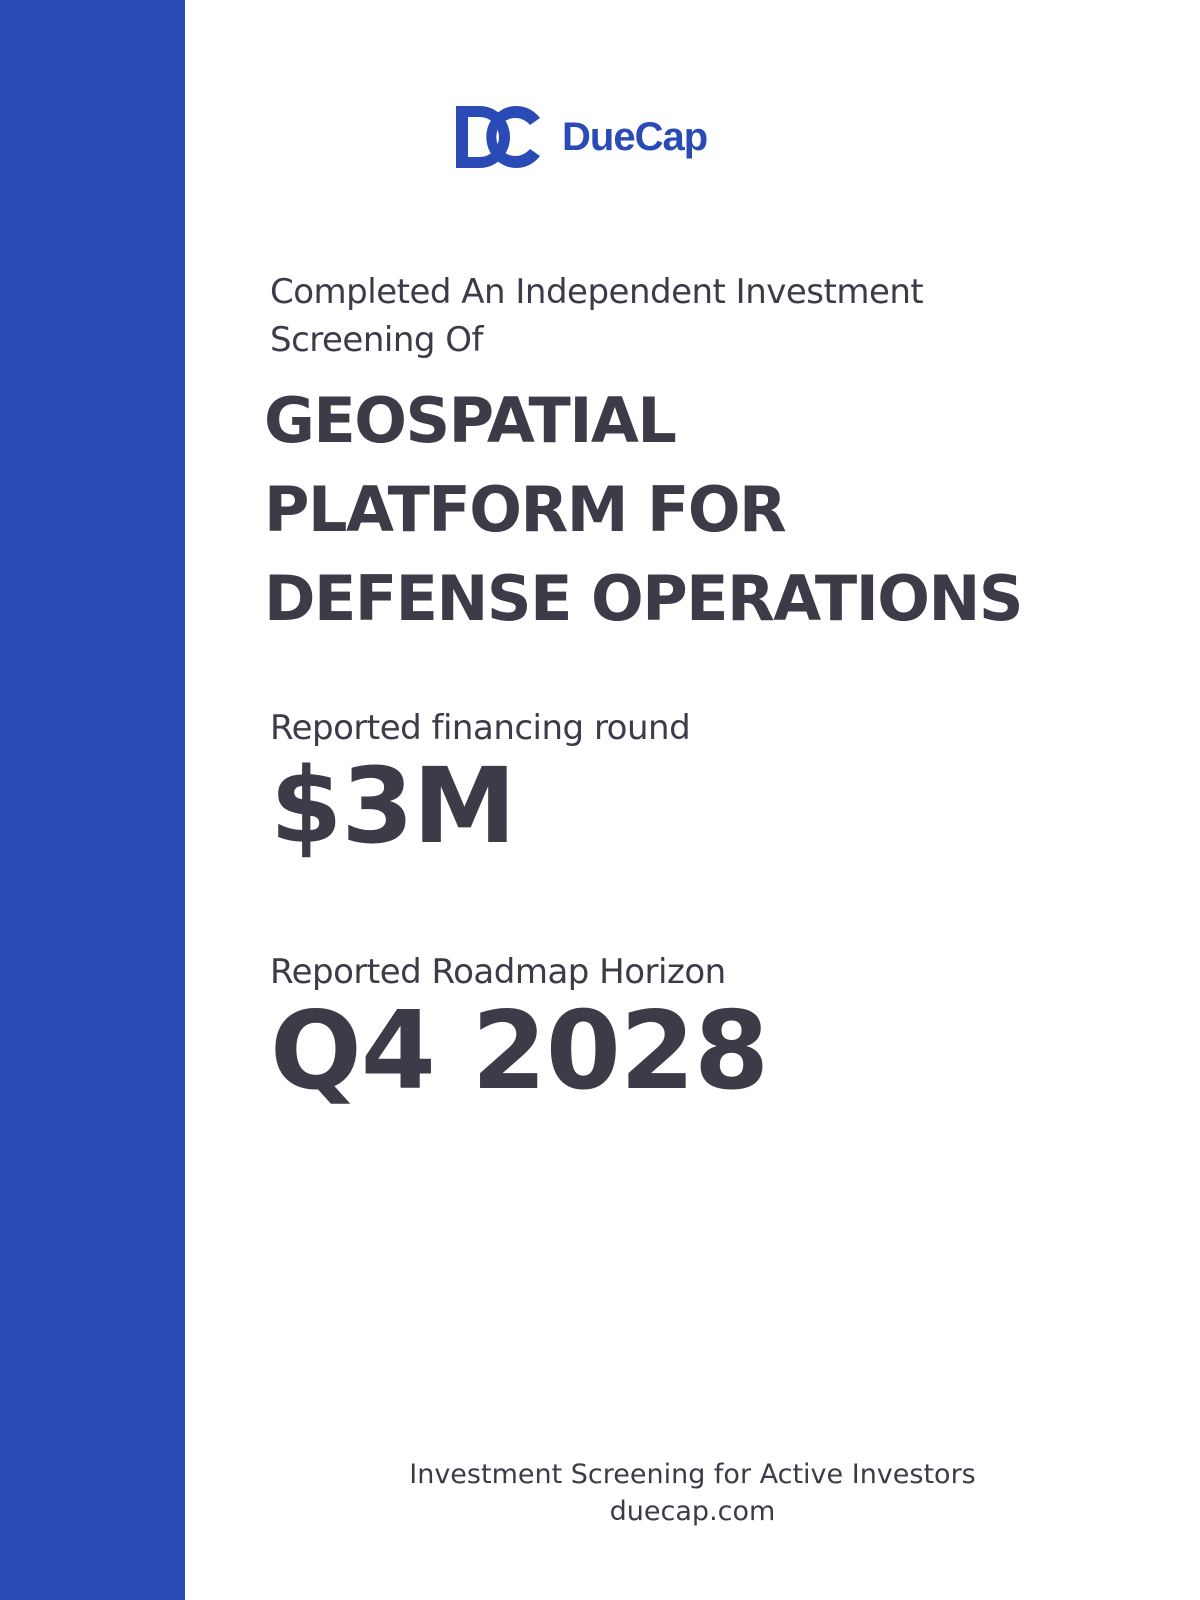 This screenshot has height=1600, width=1200. What do you see at coordinates (480, 728) in the screenshot?
I see `financing-round-label: Reported financing round` at bounding box center [480, 728].